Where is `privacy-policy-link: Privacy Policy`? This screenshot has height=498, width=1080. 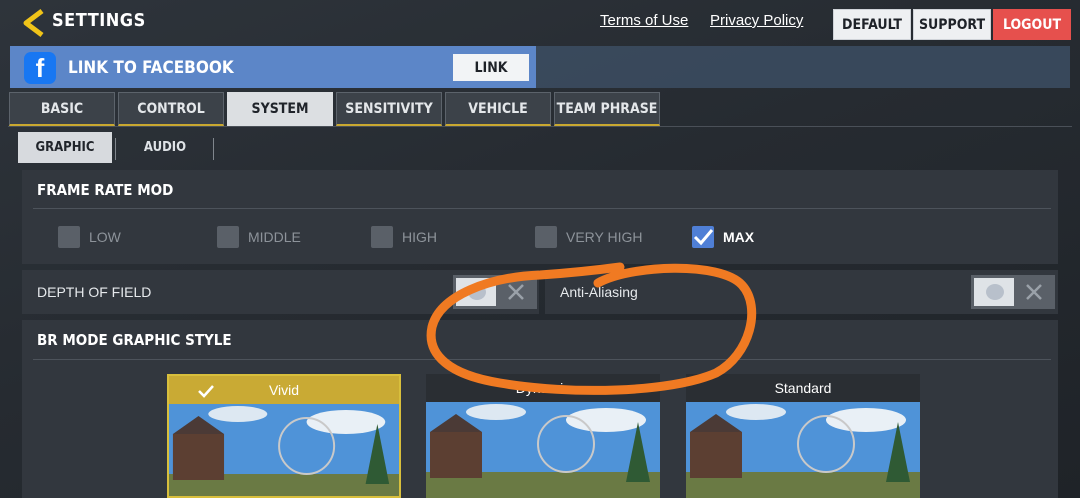
privacy-policy-link: Privacy Policy is located at coordinates (756, 20).